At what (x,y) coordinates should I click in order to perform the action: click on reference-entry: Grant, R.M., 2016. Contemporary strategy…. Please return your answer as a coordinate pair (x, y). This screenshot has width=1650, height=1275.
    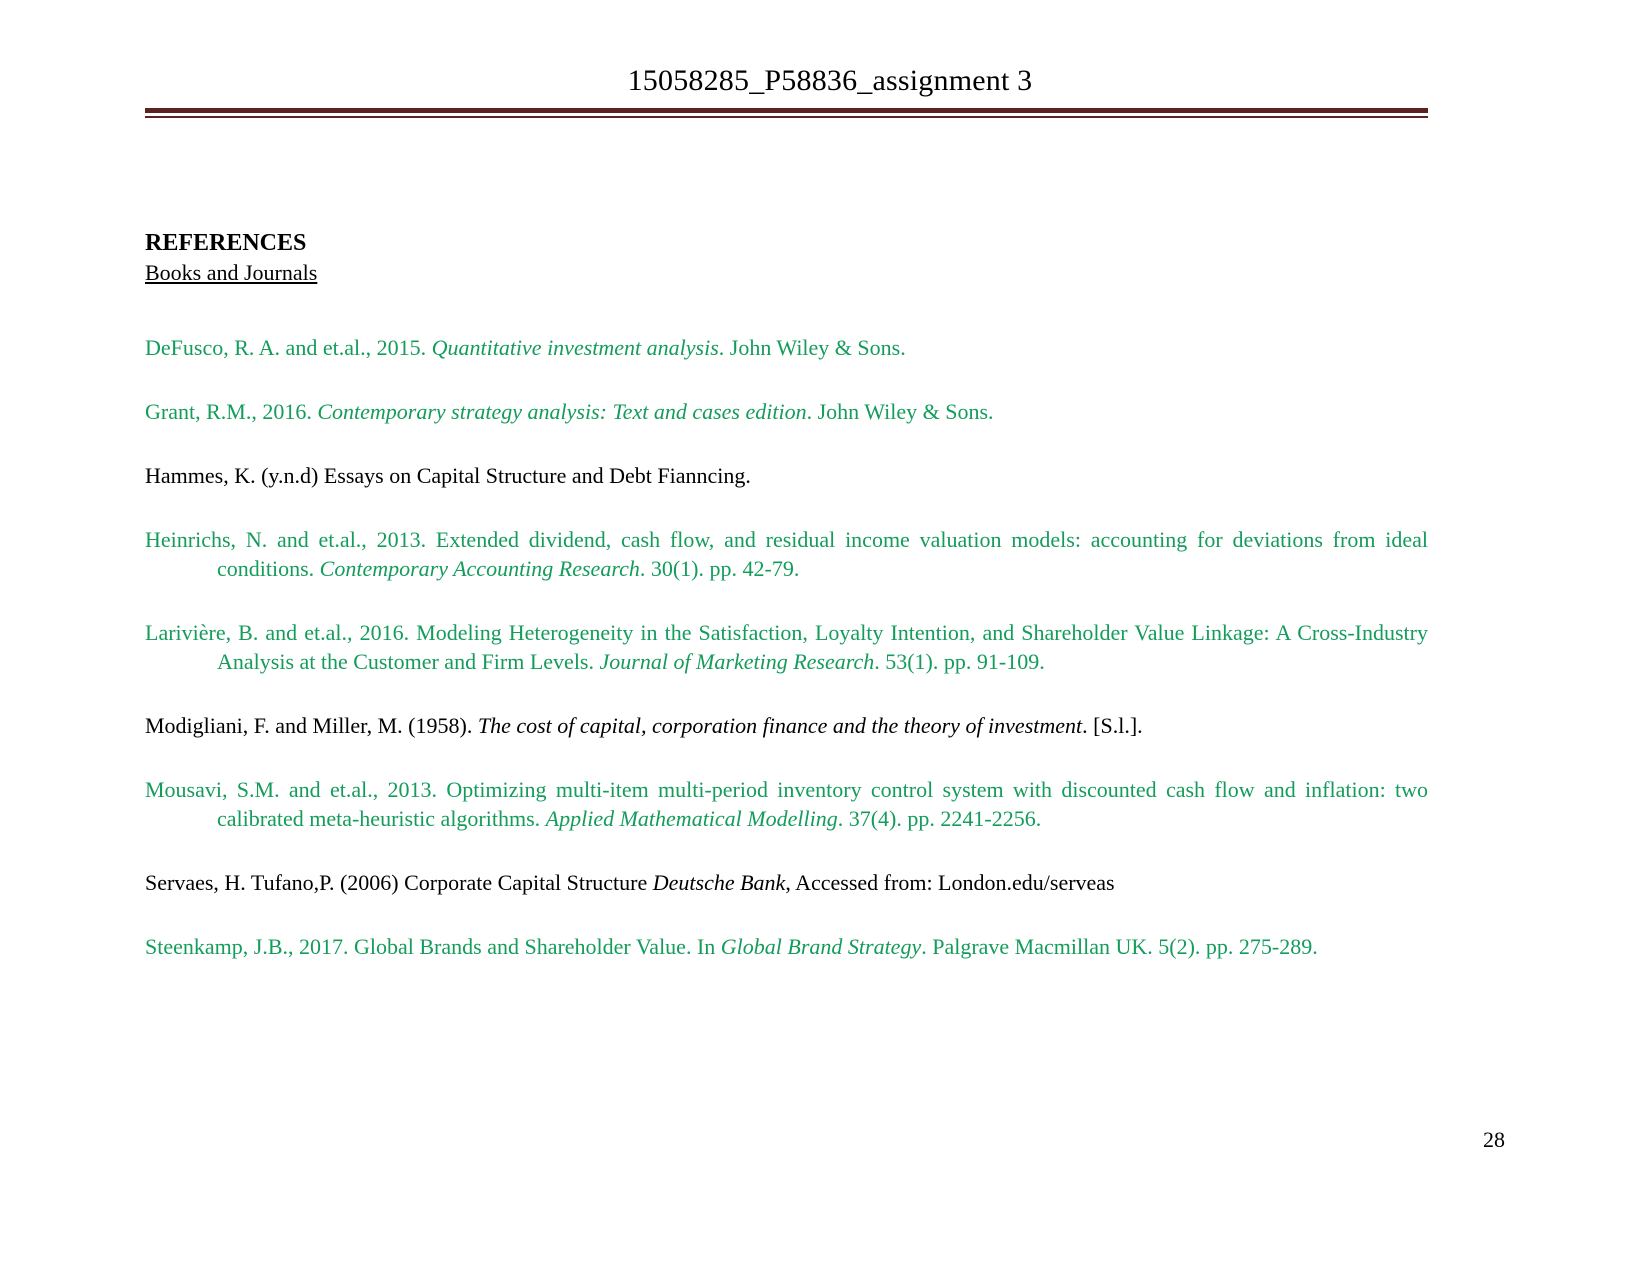
    Looking at the image, I should click on (786, 411).